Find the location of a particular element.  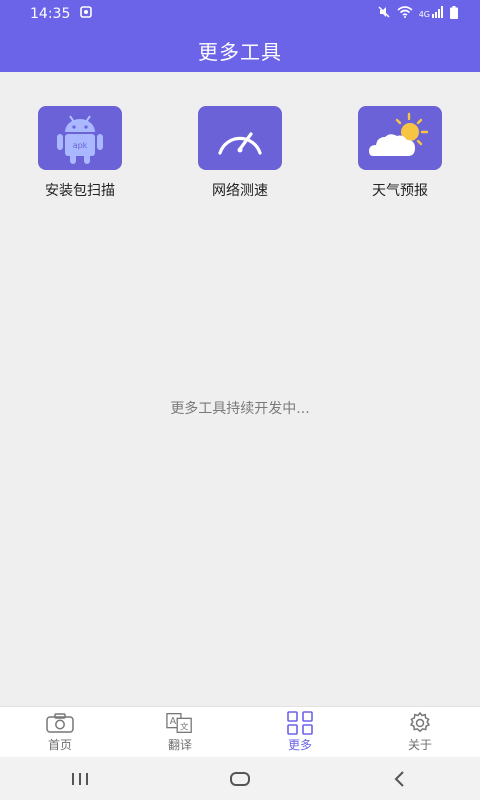

status-right: 4G is located at coordinates (417, 14).